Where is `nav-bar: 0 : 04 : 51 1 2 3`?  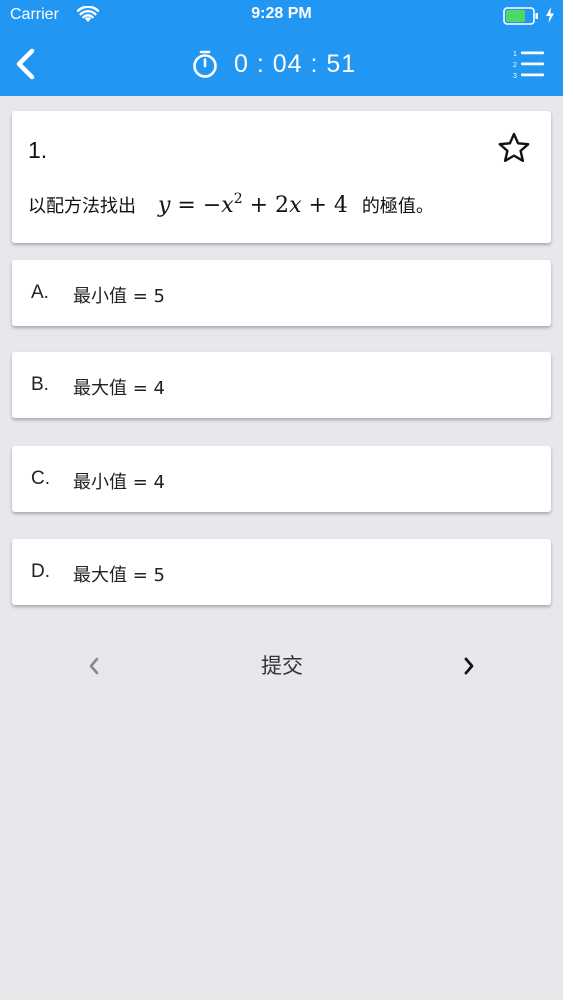 nav-bar: 0 : 04 : 51 1 2 3 is located at coordinates (281, 64).